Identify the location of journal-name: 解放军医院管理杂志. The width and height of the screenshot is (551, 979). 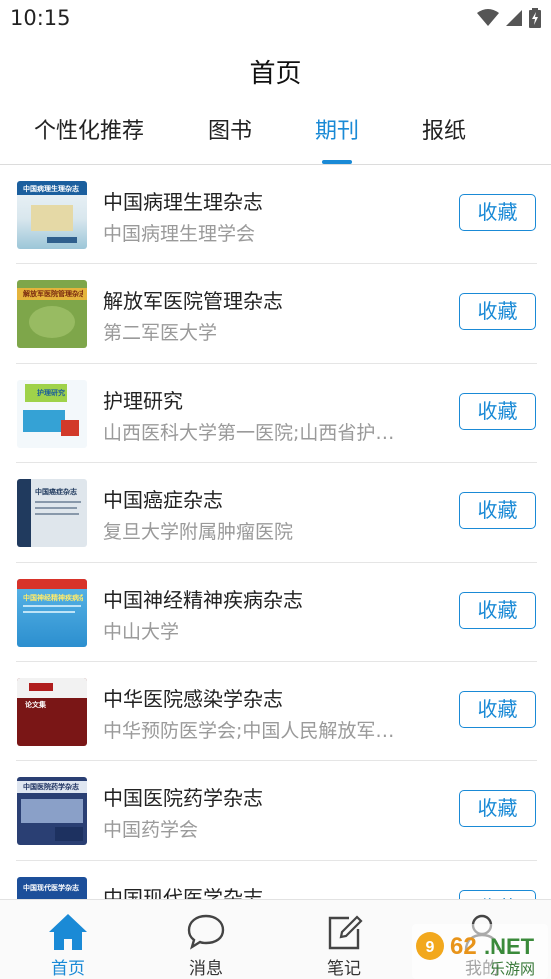
(193, 301).